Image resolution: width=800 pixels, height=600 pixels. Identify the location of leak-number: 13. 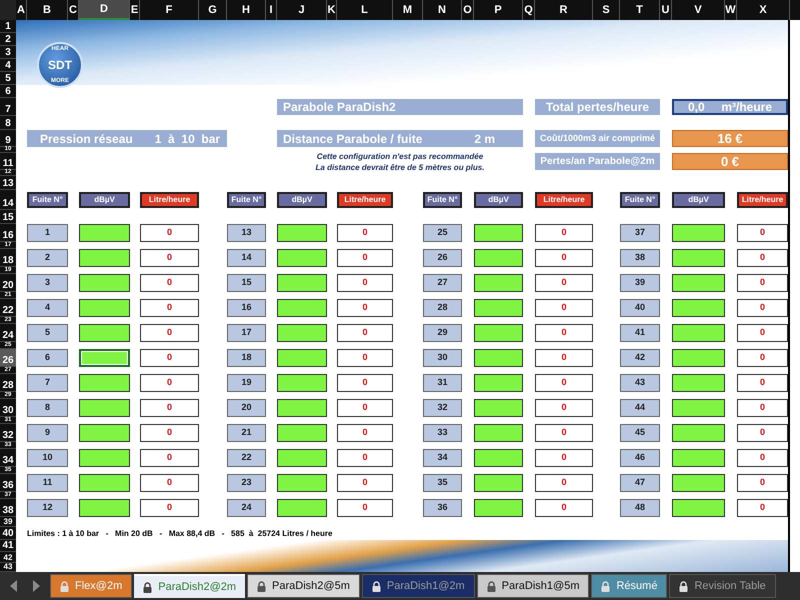
(246, 233).